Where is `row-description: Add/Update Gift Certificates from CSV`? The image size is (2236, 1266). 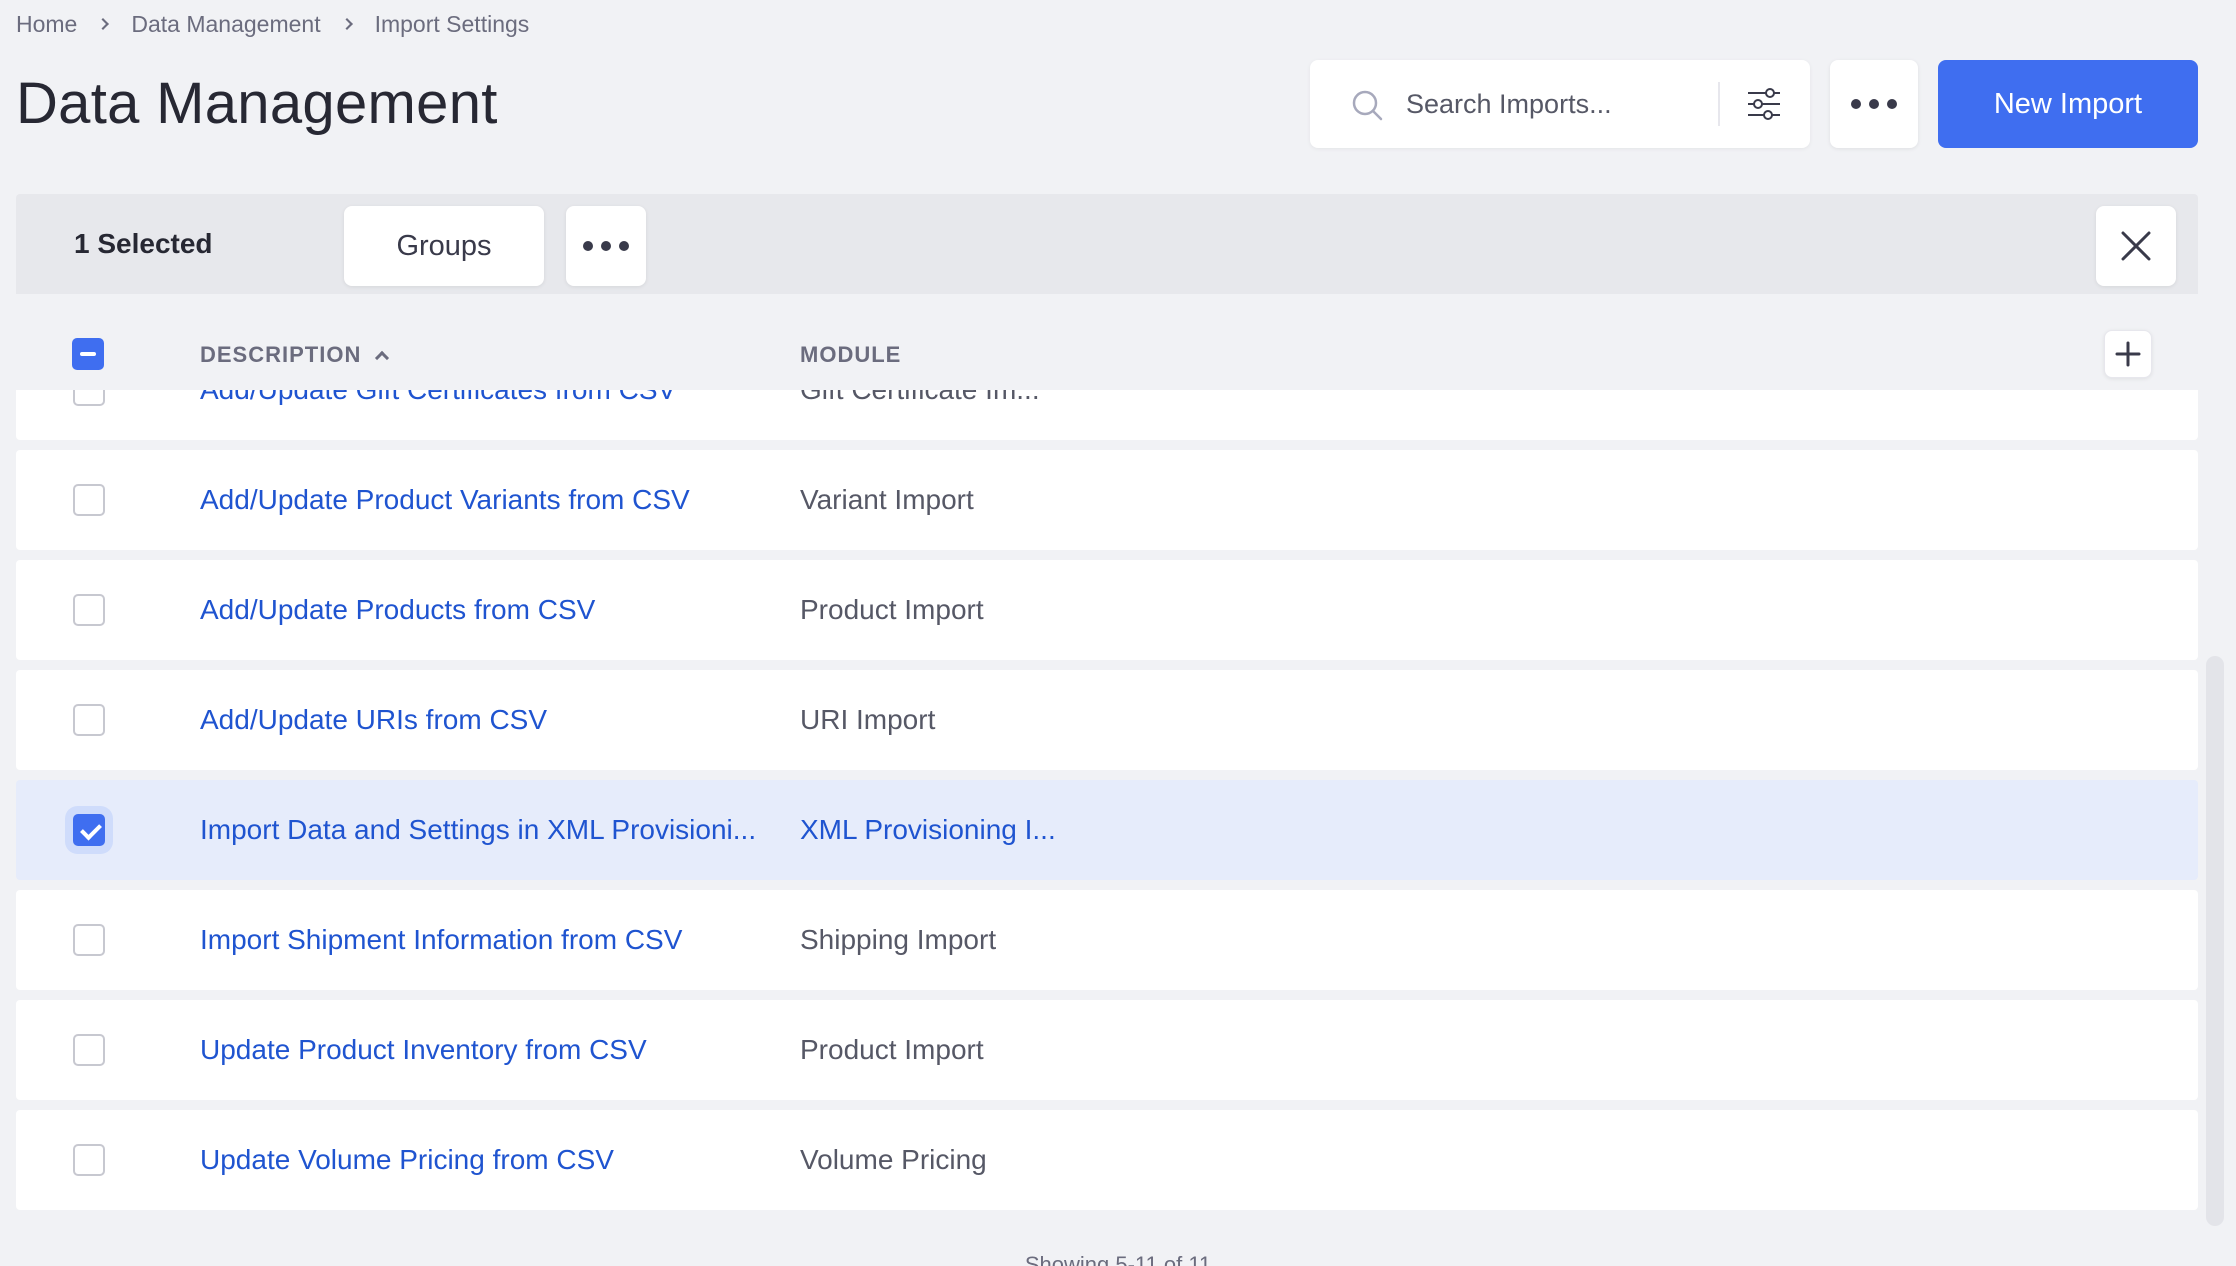 row-description: Add/Update Gift Certificates from CSV is located at coordinates (438, 398).